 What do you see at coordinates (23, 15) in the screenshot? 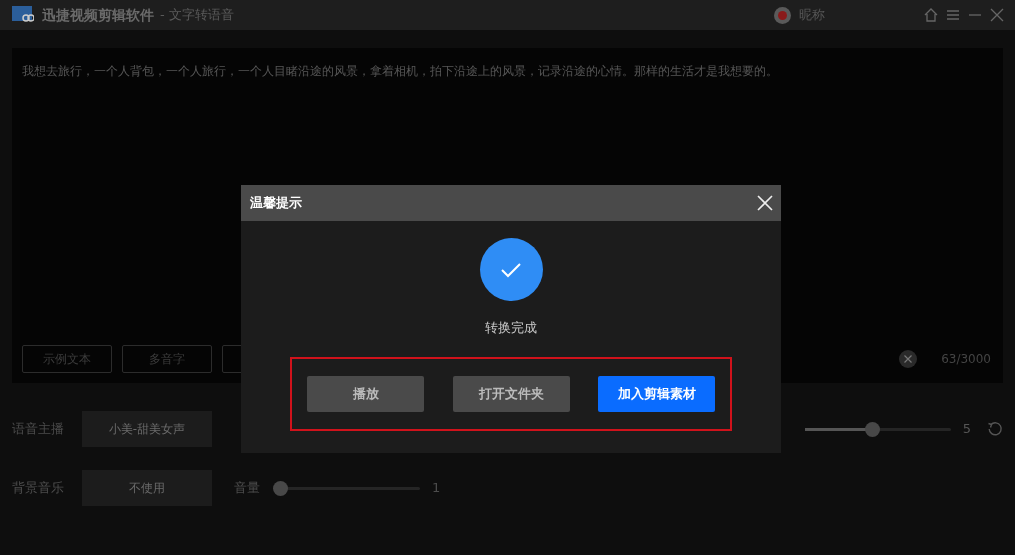
I see `app-logo-icon` at bounding box center [23, 15].